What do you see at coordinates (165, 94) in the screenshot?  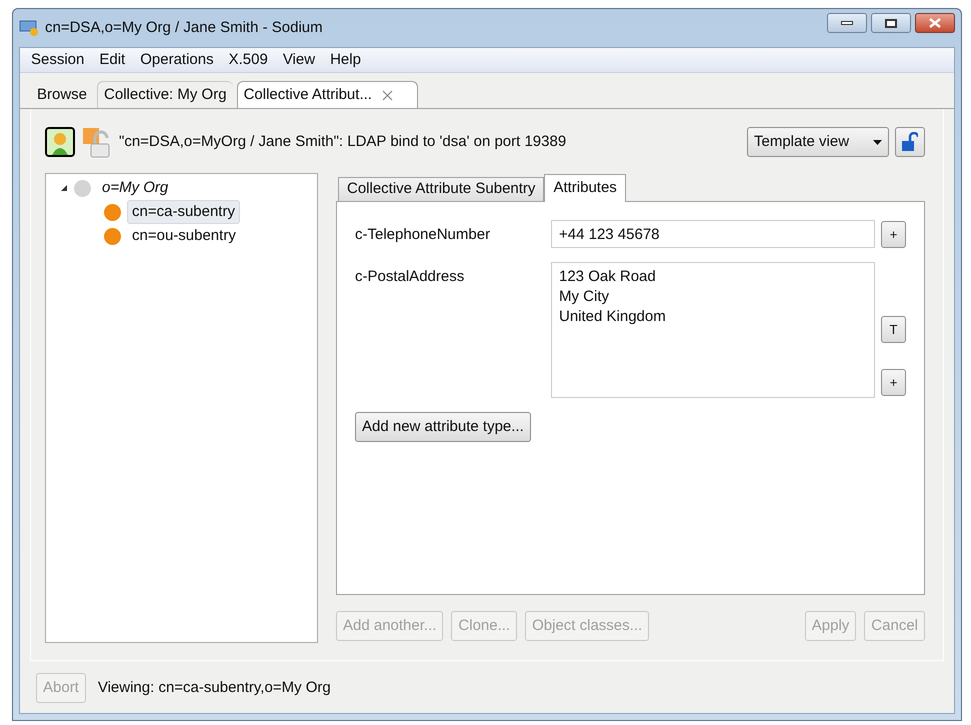 I see `tab: Collective: My Org` at bounding box center [165, 94].